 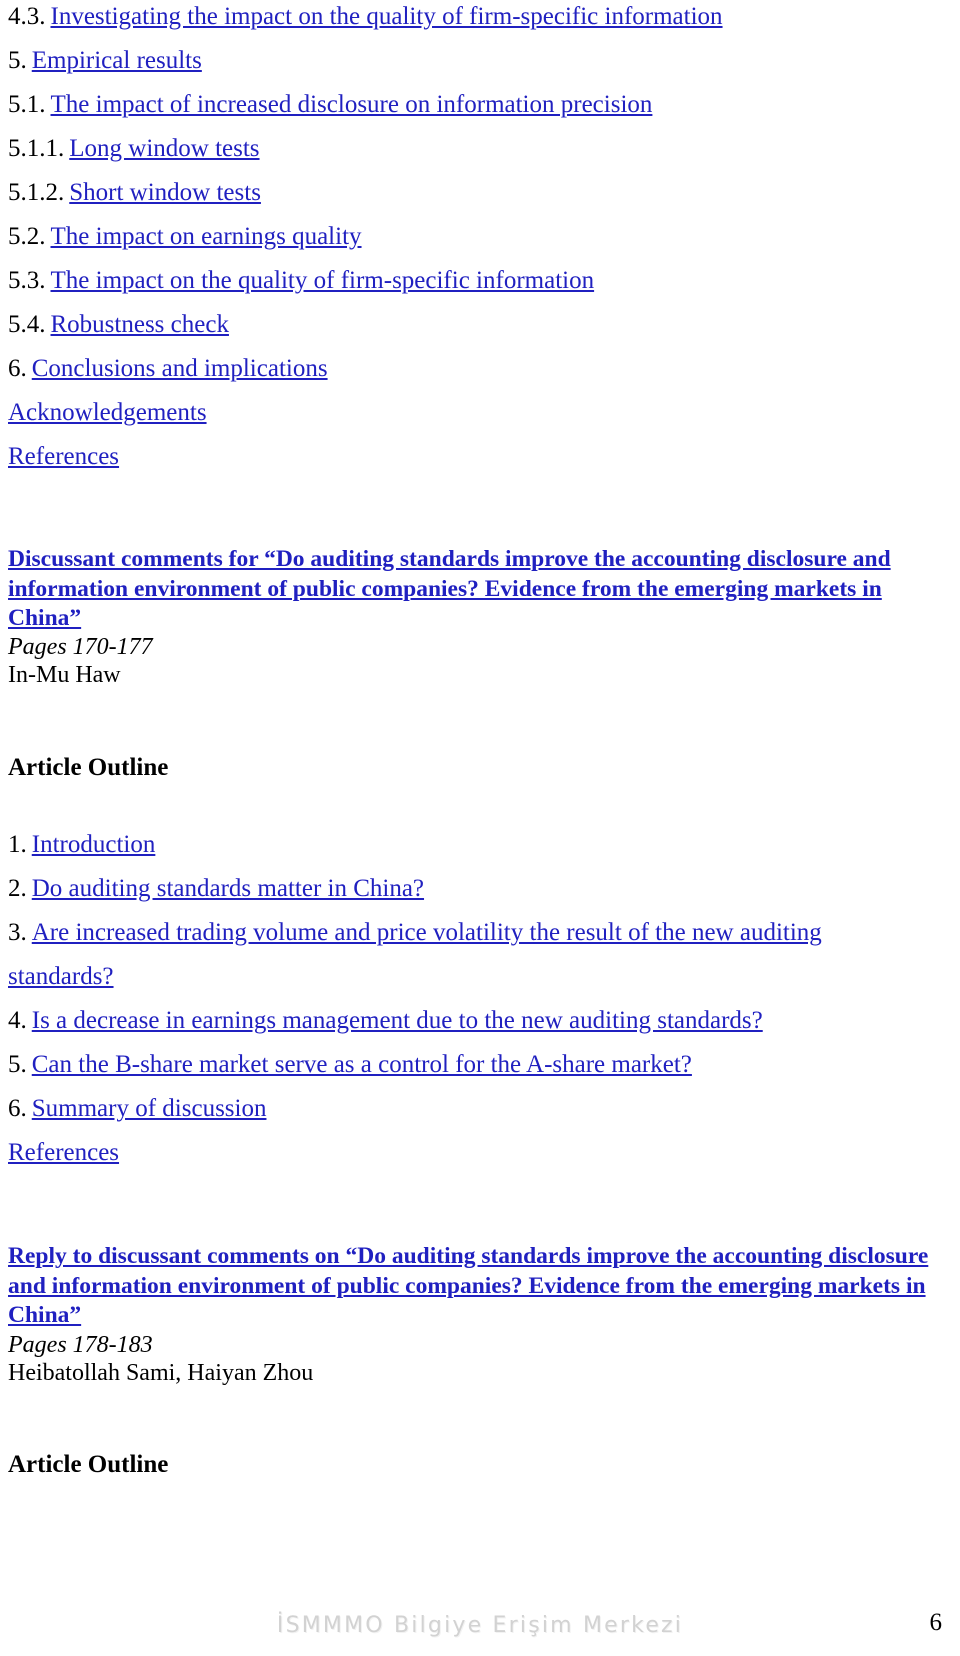 I want to click on outline-entry-link: Introduction, so click(x=94, y=844).